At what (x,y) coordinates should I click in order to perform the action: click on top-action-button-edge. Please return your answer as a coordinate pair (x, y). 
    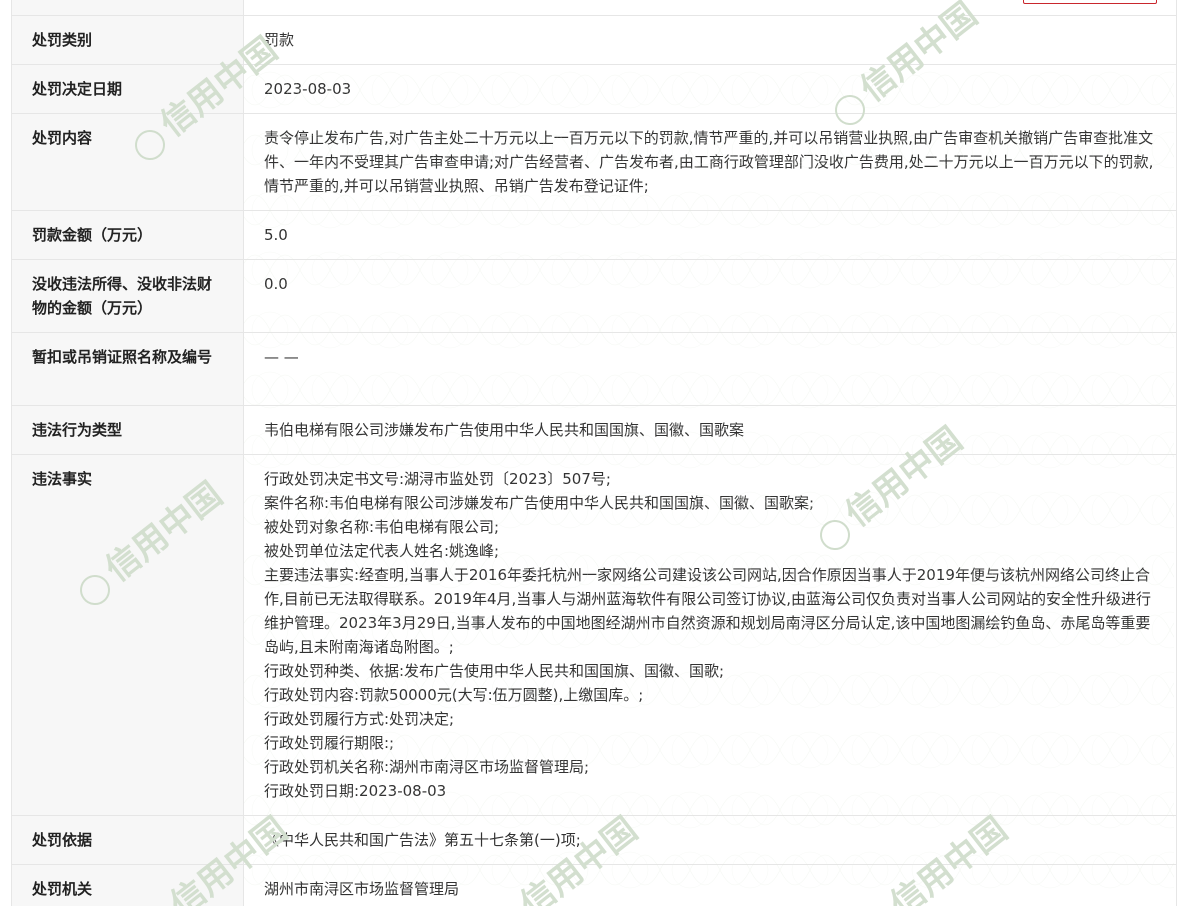
    Looking at the image, I should click on (1090, 2).